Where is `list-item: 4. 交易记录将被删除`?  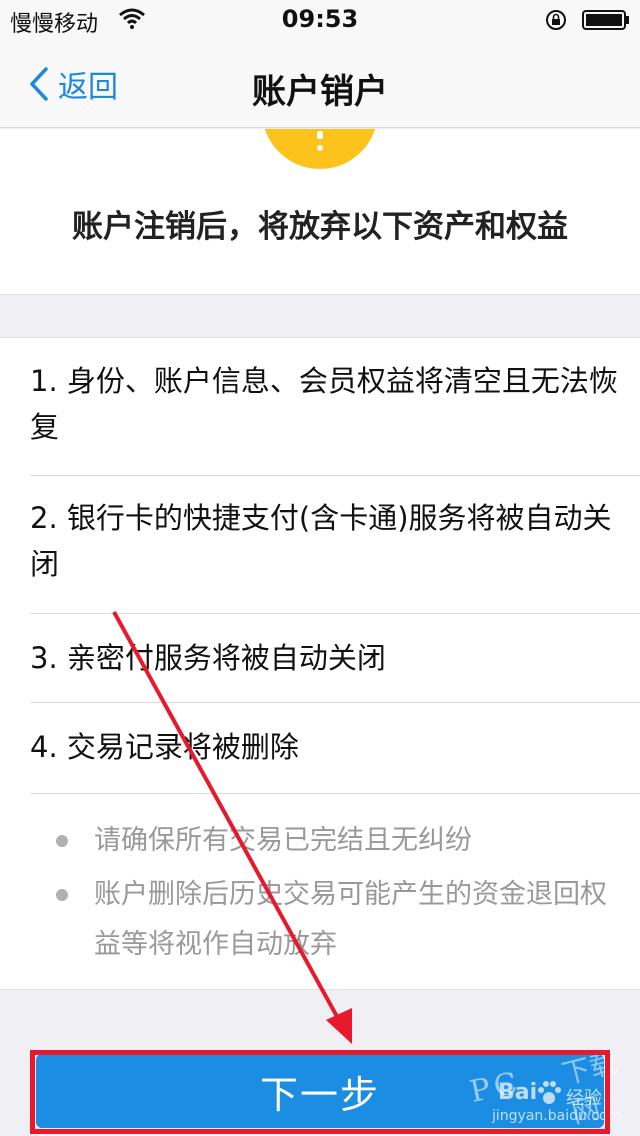
list-item: 4. 交易记录将被删除 is located at coordinates (164, 747).